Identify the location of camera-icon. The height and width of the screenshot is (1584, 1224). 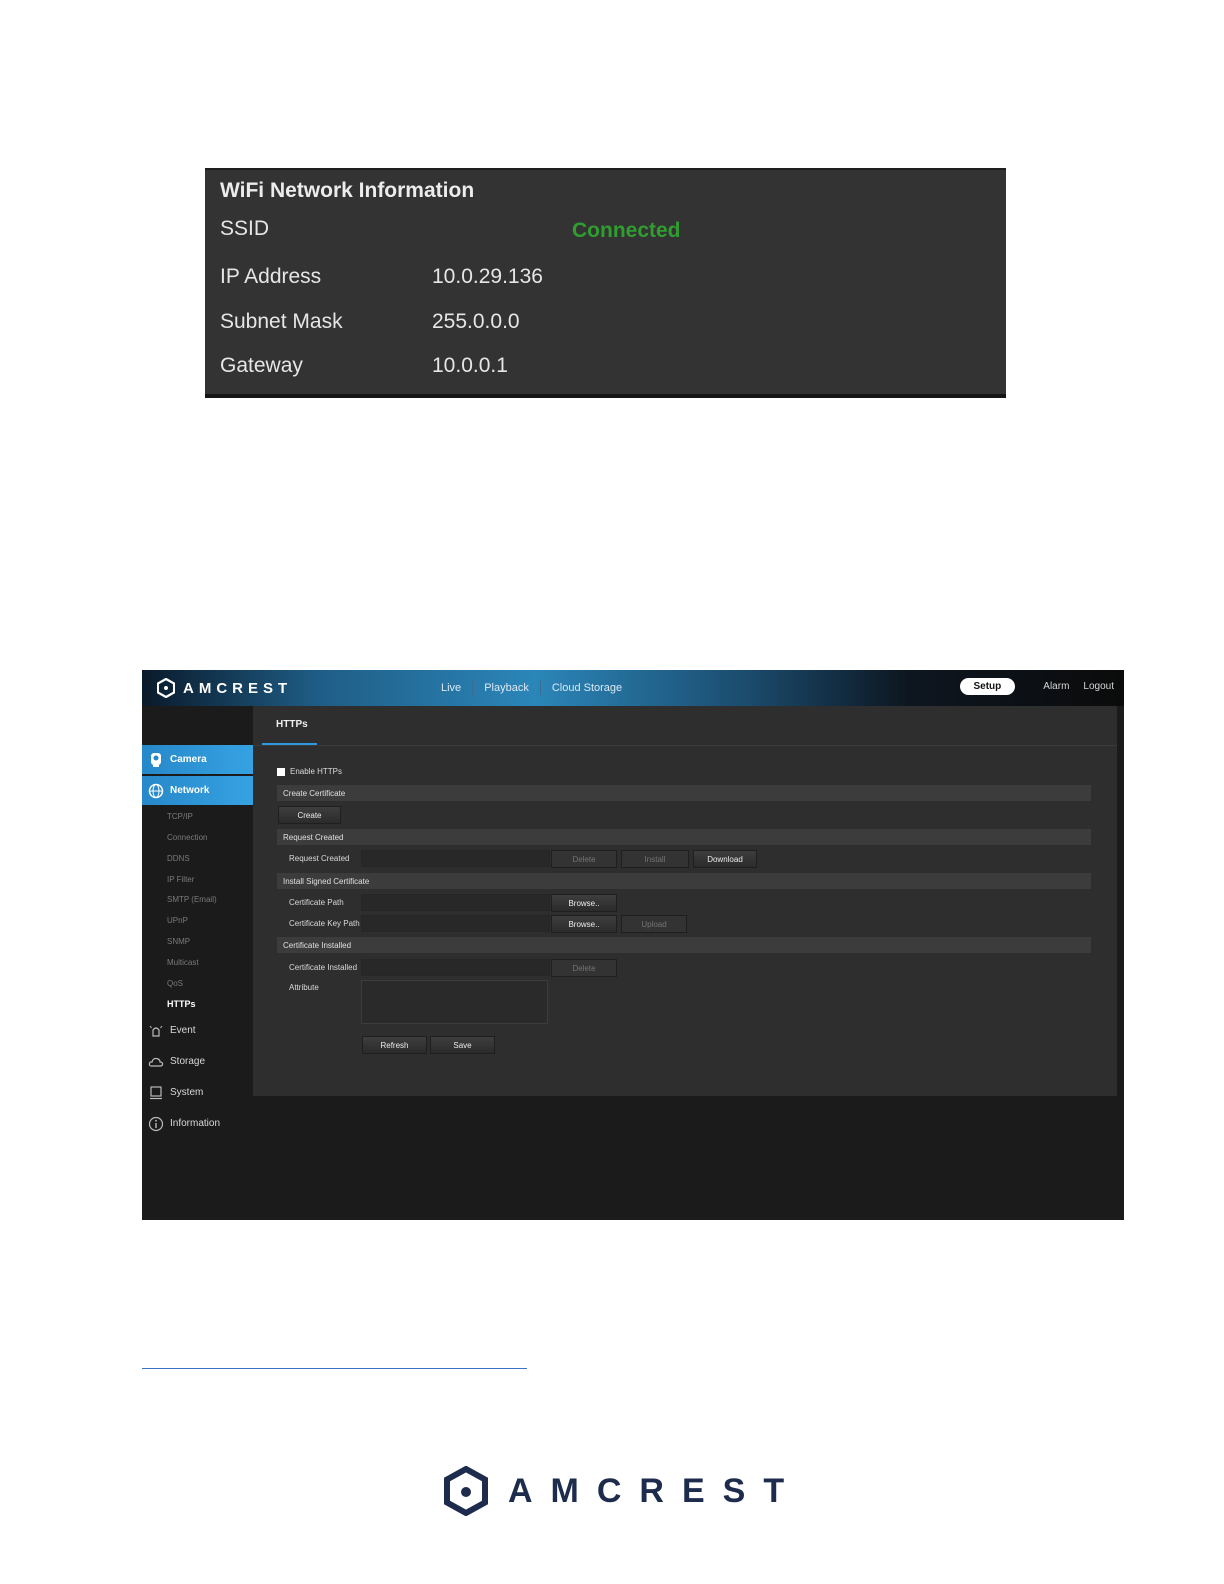
(156, 759).